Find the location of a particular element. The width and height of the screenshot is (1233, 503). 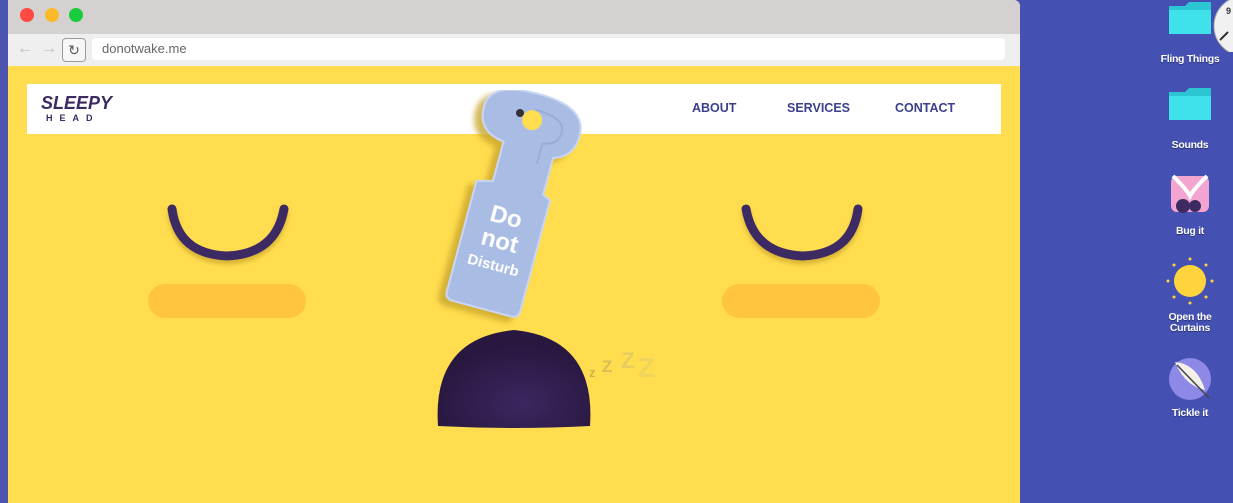

desktop-item-bug-it: Bug it is located at coordinates (1190, 205).